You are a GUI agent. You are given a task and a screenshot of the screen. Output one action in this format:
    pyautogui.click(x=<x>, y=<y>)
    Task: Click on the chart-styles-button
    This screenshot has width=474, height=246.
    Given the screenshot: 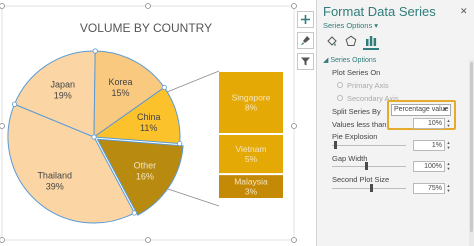 What is the action you would take?
    pyautogui.click(x=305, y=40)
    